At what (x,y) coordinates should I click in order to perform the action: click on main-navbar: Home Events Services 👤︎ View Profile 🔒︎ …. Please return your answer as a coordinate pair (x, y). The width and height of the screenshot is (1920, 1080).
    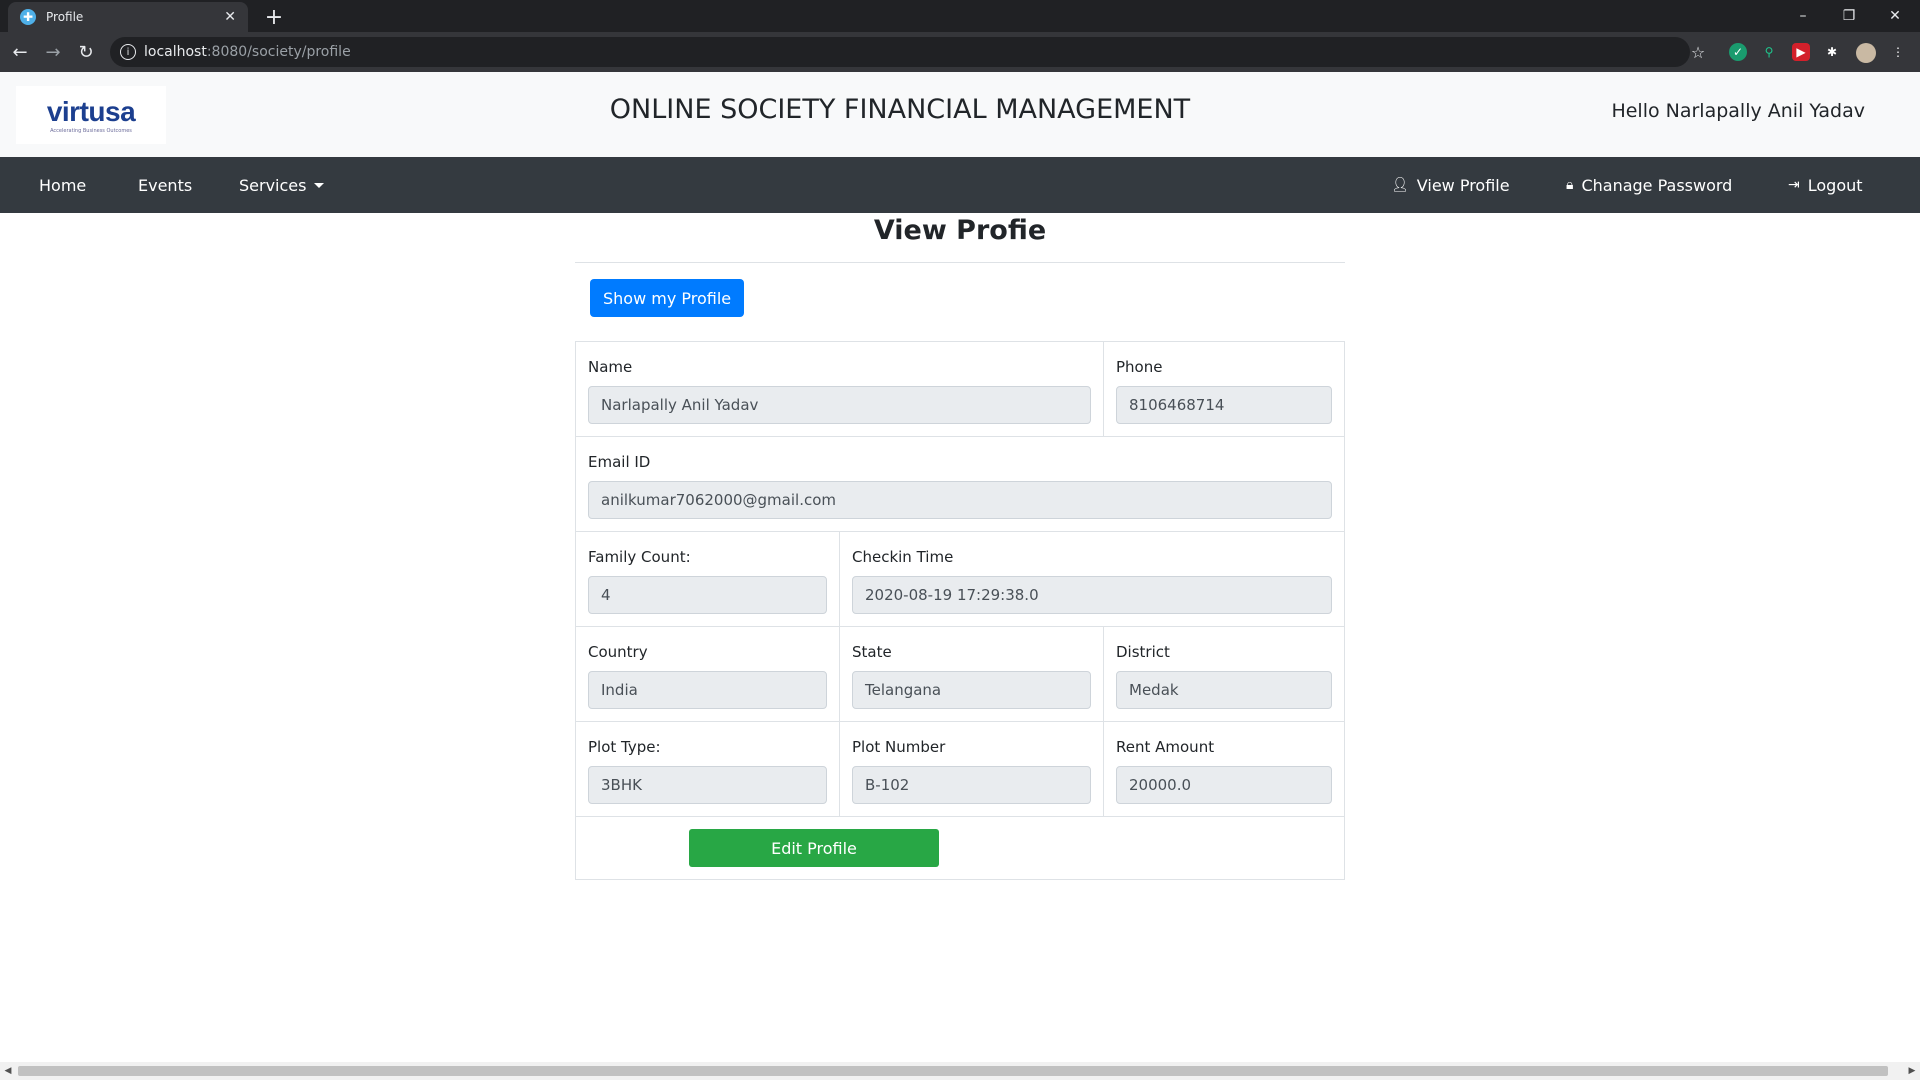
    Looking at the image, I should click on (960, 185).